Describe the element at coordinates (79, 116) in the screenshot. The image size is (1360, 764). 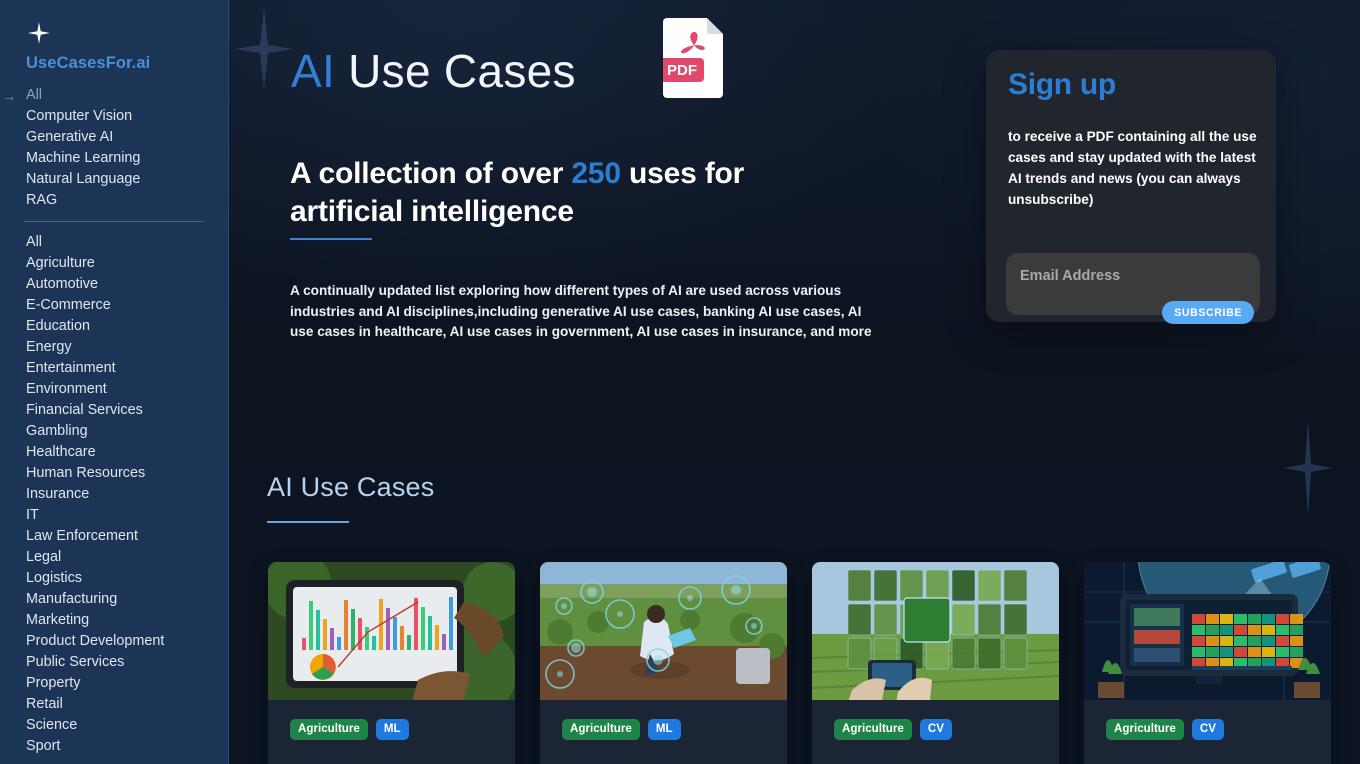
I see `sidebar-item-label: Computer Vision` at that location.